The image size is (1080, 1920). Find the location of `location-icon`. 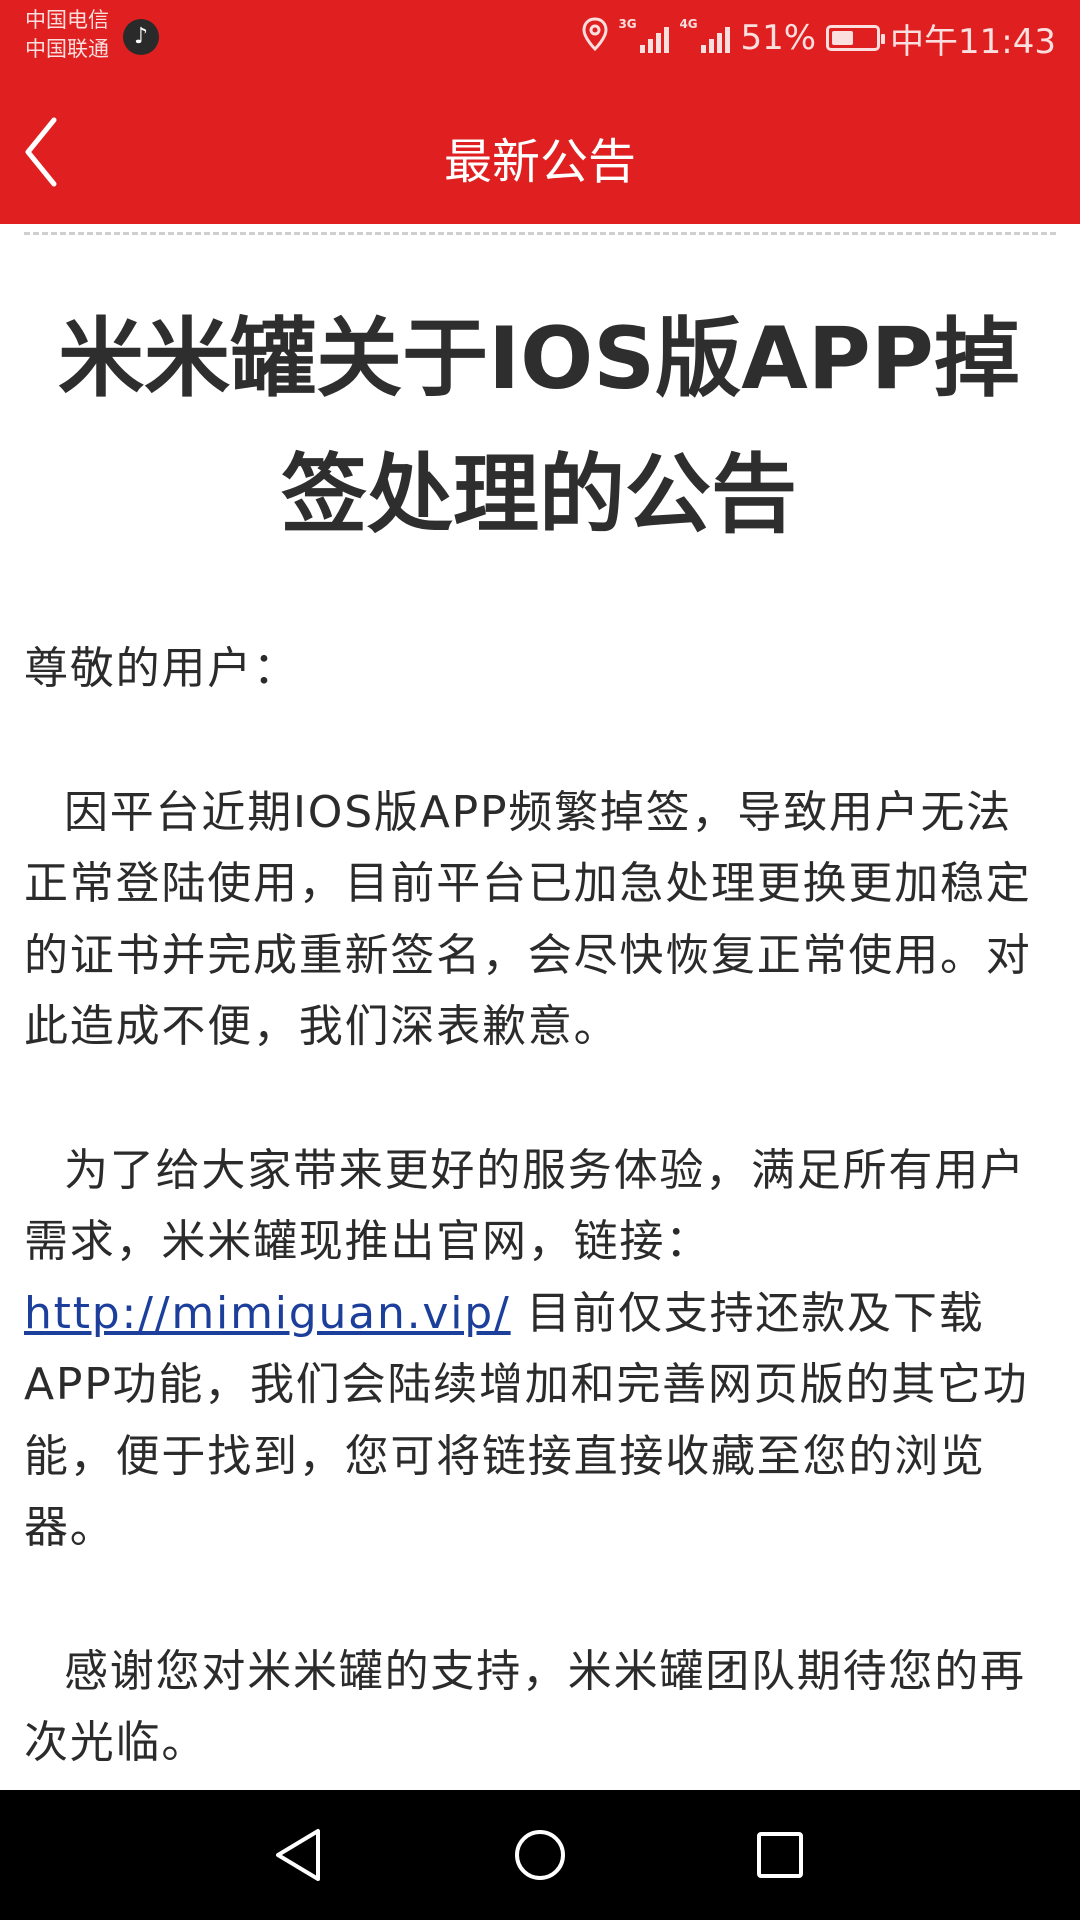

location-icon is located at coordinates (595, 38).